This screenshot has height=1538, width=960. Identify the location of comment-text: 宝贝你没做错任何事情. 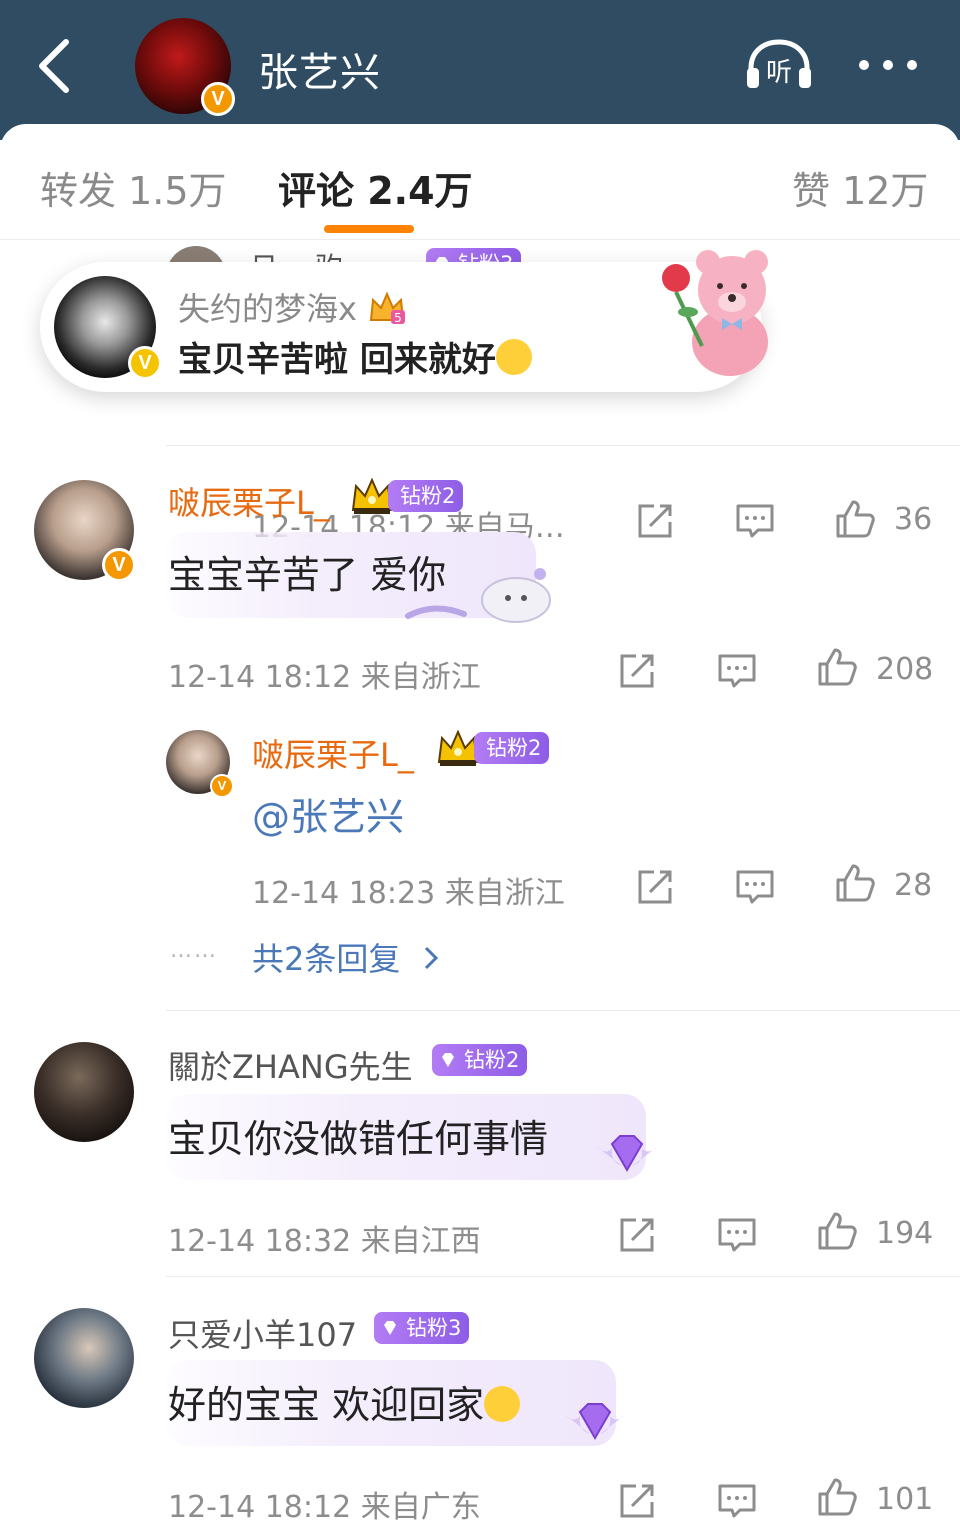
(358, 1139).